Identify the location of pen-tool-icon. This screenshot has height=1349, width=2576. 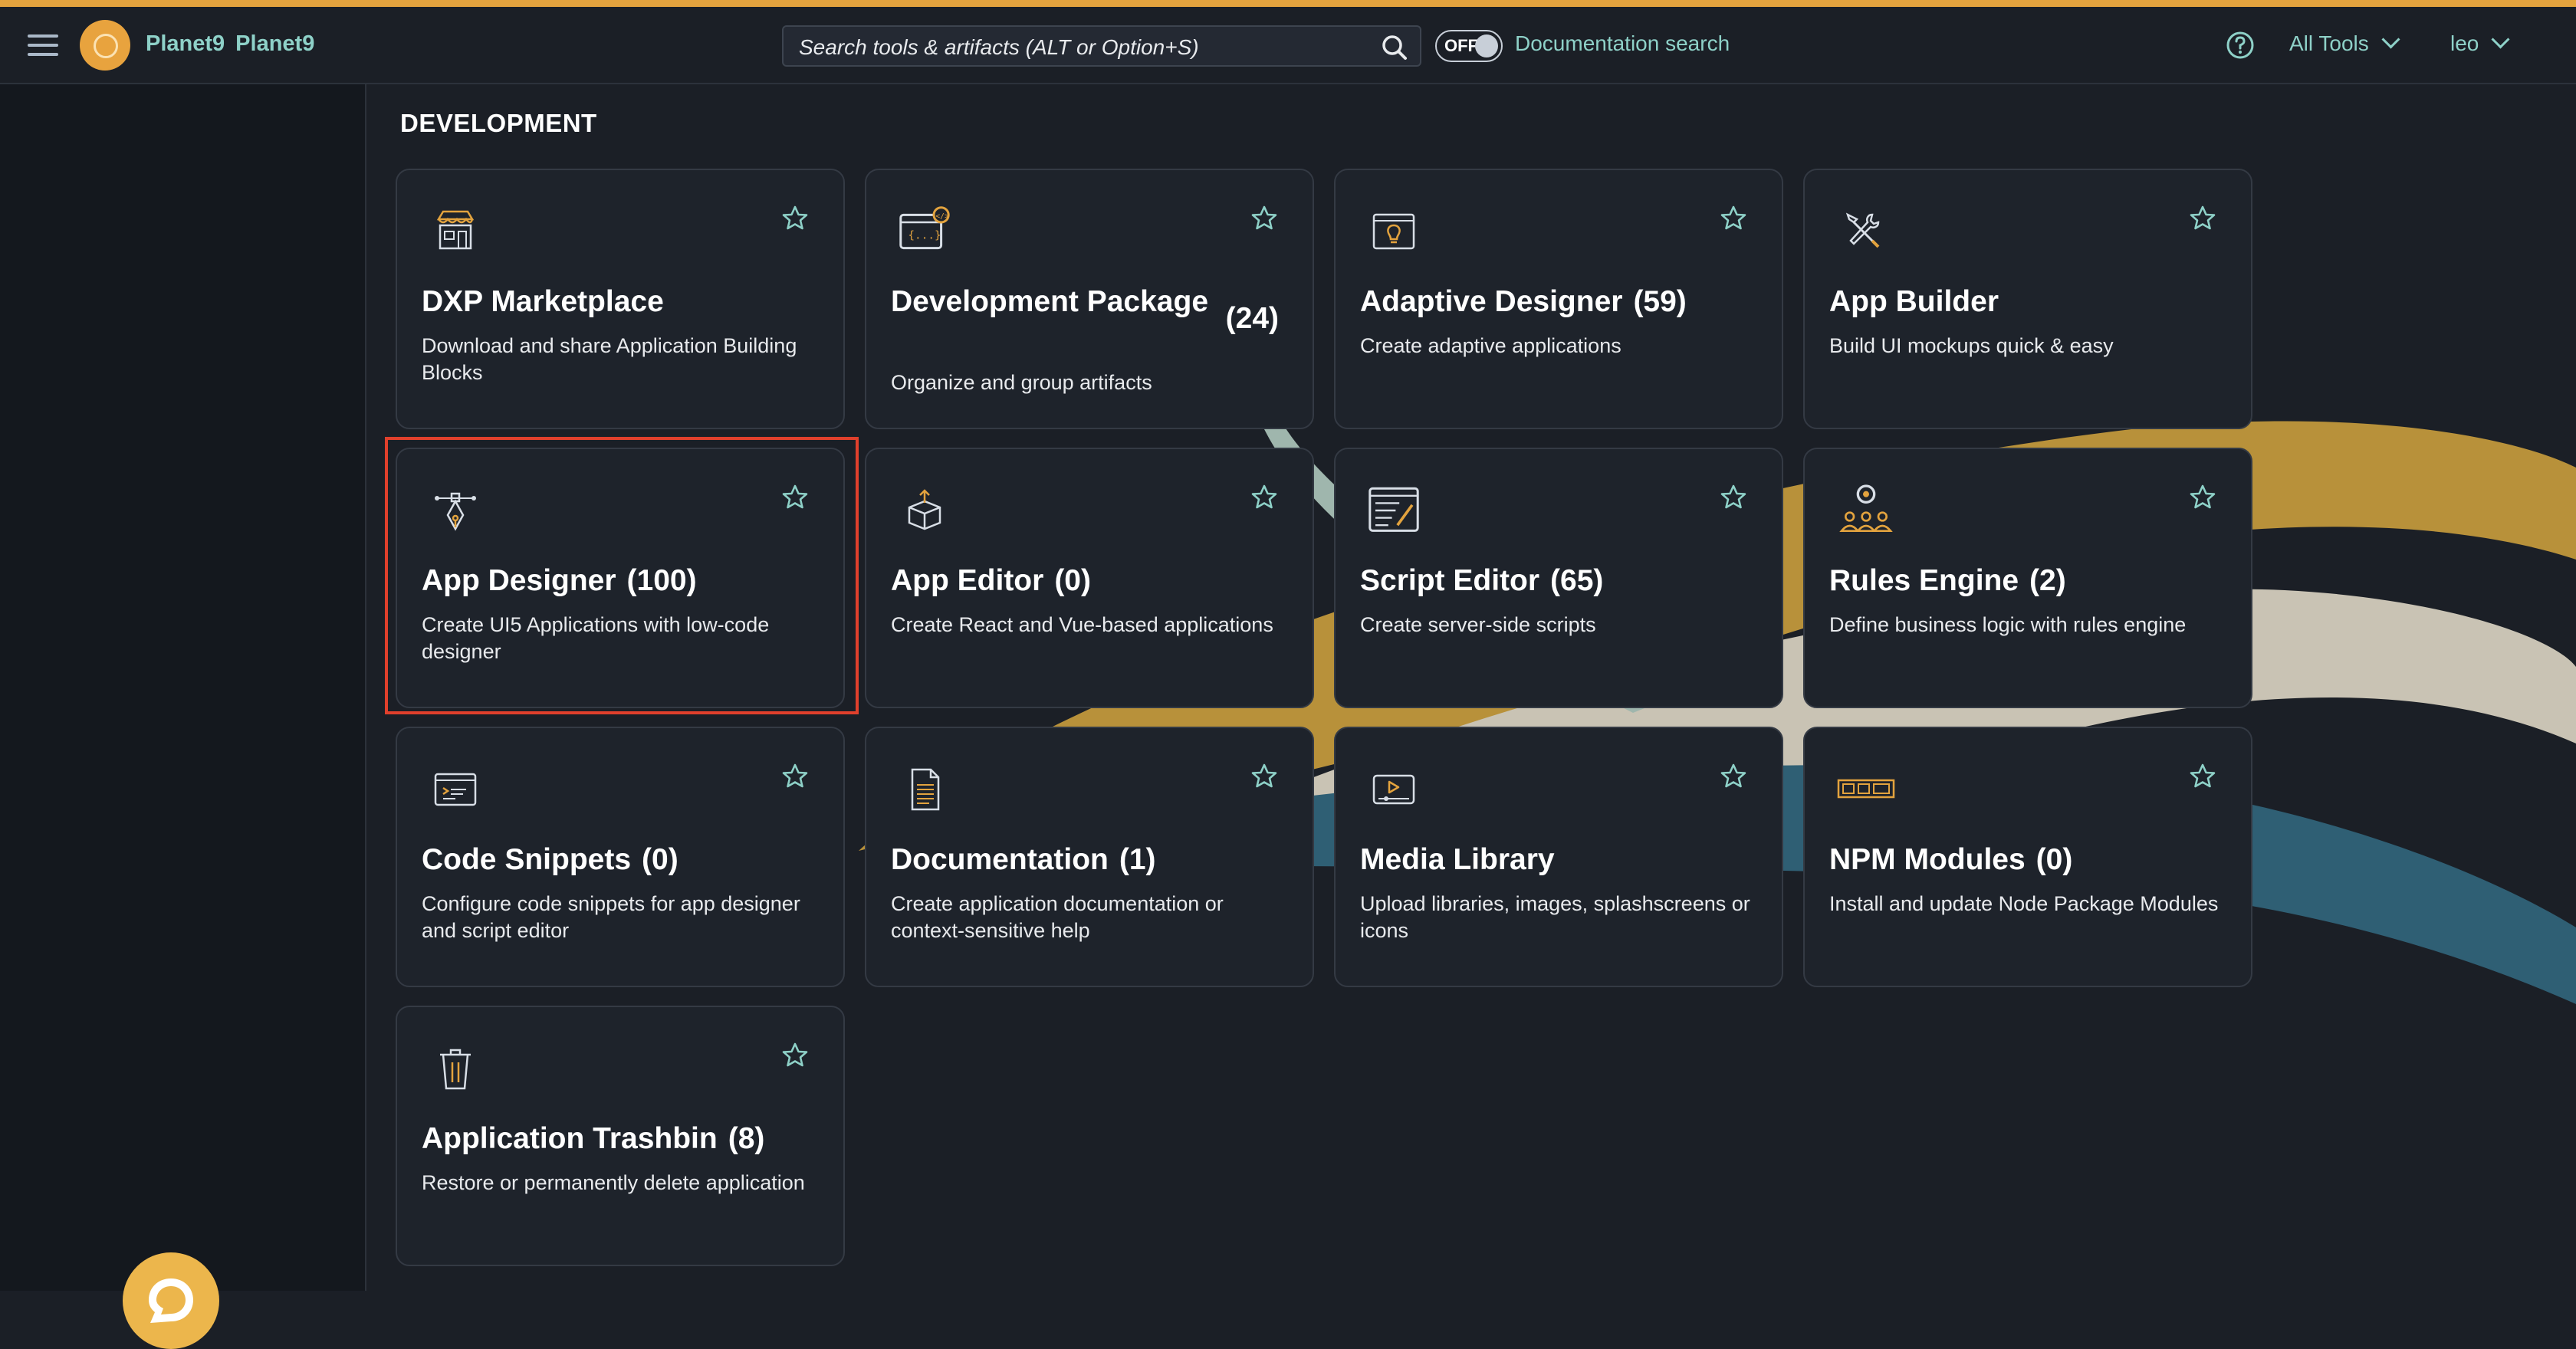
(456, 511).